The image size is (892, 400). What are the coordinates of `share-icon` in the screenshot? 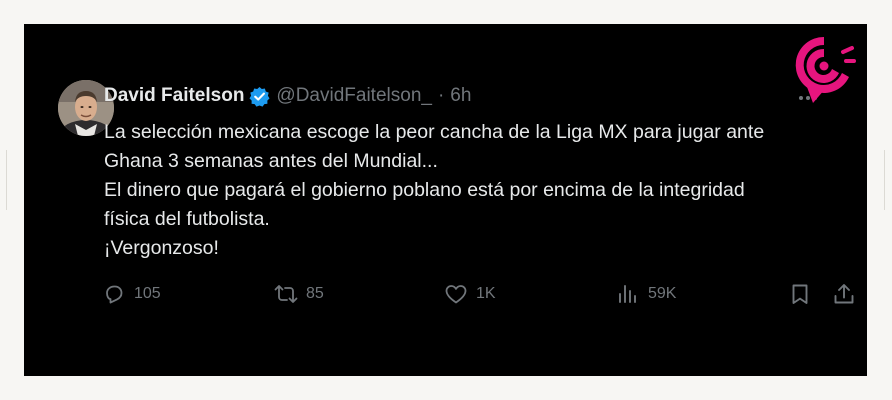 It's located at (844, 294).